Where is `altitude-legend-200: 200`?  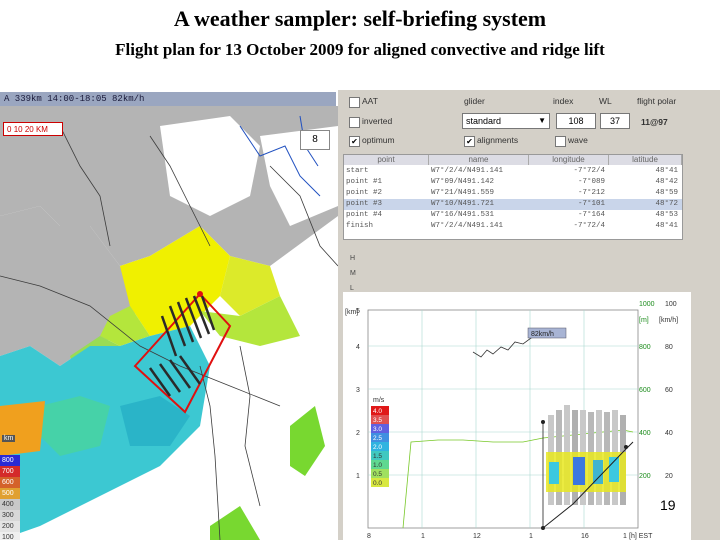 altitude-legend-200: 200 is located at coordinates (10, 526).